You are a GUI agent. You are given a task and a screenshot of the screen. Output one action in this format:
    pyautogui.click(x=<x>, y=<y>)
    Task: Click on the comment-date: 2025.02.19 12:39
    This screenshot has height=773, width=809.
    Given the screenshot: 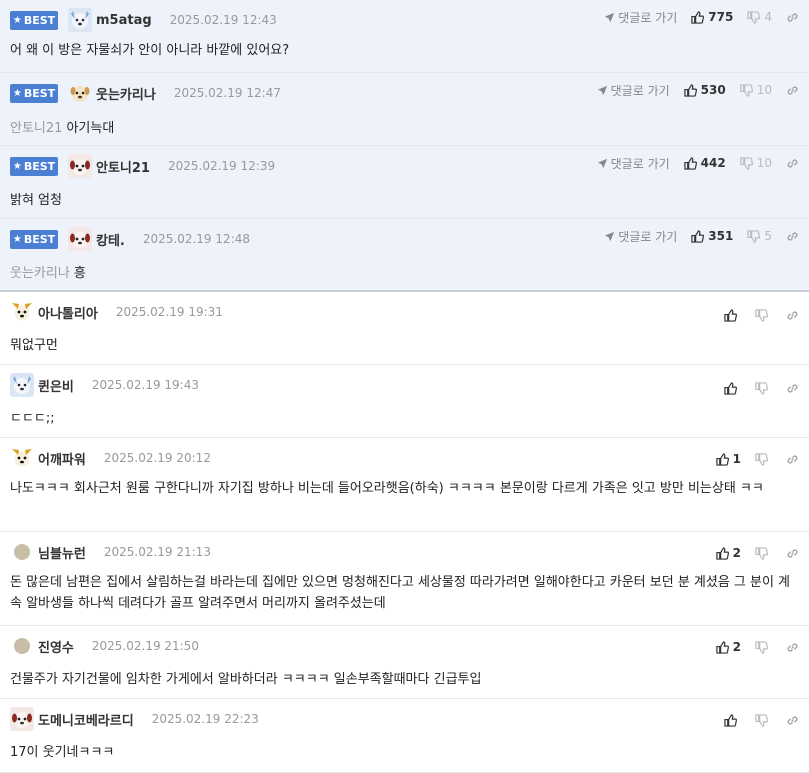 What is the action you would take?
    pyautogui.click(x=221, y=166)
    